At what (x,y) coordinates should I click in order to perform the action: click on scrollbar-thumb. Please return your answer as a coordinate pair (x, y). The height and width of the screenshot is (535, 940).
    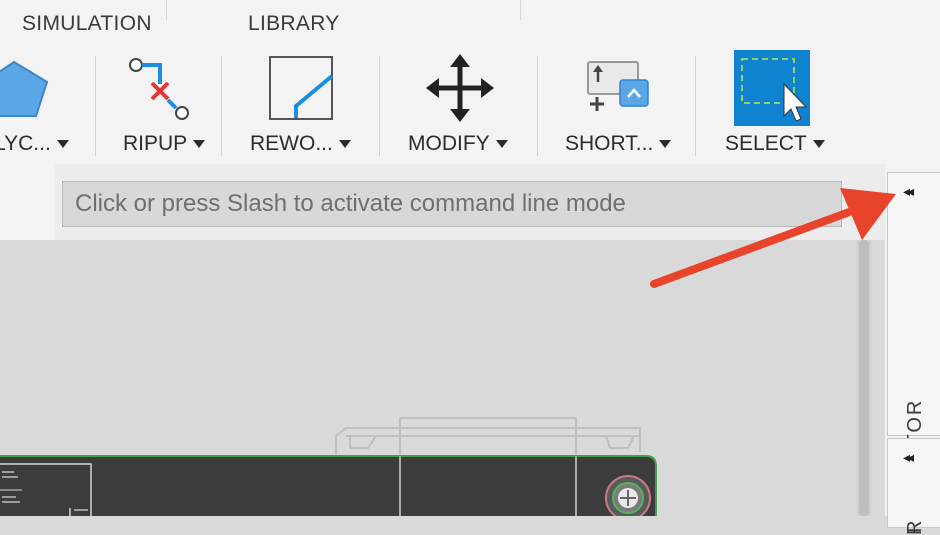
    Looking at the image, I should click on (864, 378).